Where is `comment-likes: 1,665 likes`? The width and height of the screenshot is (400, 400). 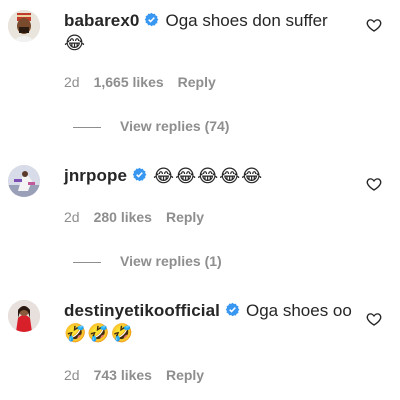 comment-likes: 1,665 likes is located at coordinates (129, 82).